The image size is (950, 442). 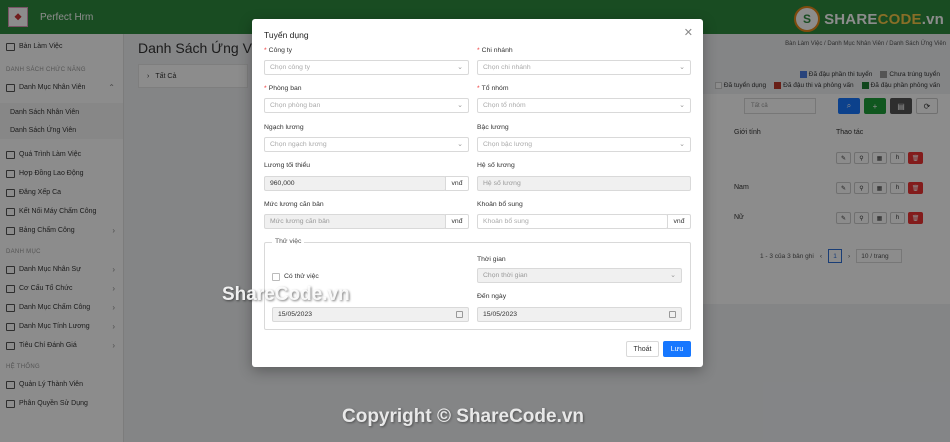 I want to click on extra-input: Khoản bổ sung, so click(x=572, y=221).